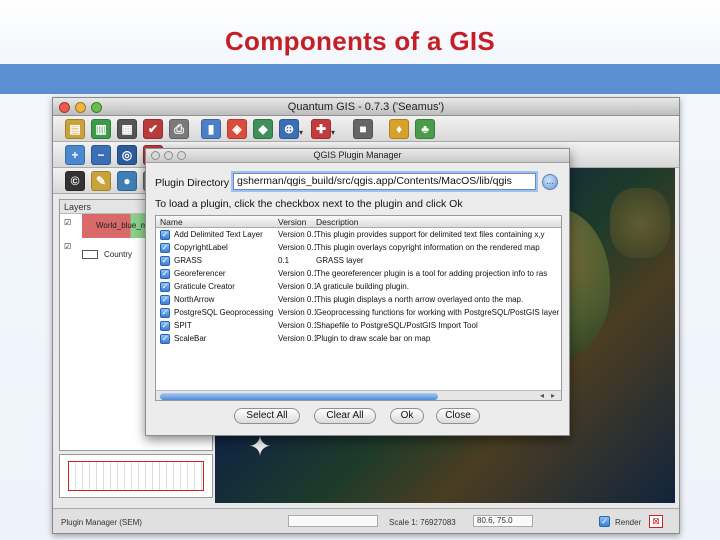 Image resolution: width=720 pixels, height=540 pixels. What do you see at coordinates (340, 260) in the screenshot?
I see `plugin-description: GRASS layer` at bounding box center [340, 260].